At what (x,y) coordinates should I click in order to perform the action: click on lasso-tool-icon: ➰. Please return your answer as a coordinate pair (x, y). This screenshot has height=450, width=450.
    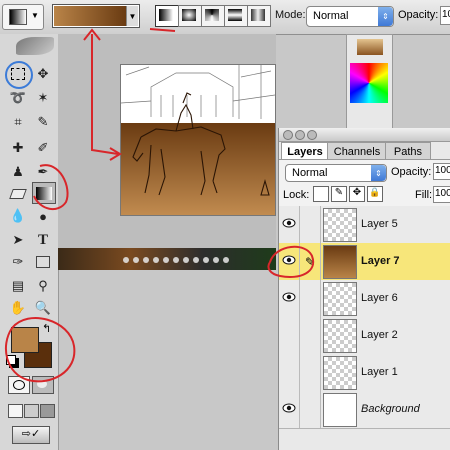
    Looking at the image, I should click on (18, 98).